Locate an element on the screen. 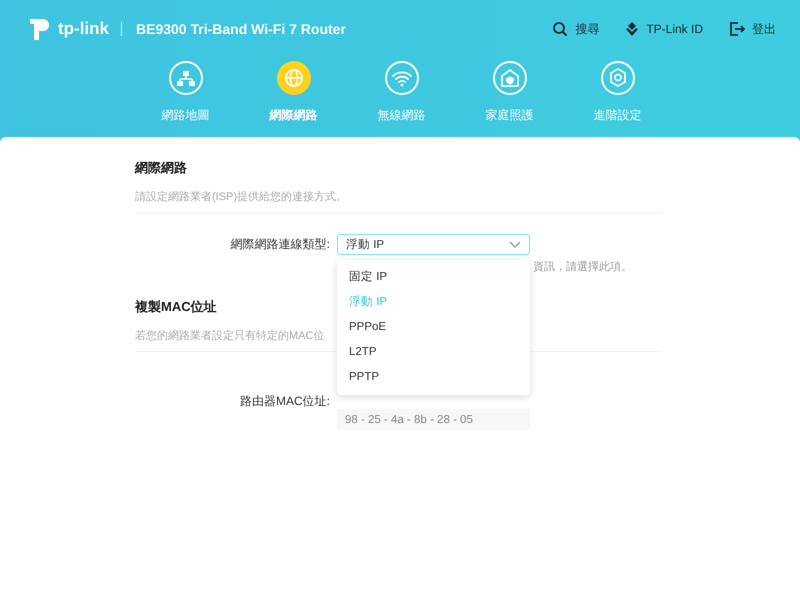 This screenshot has height=600, width=800. field-label: 路由器MAC位址: is located at coordinates (285, 401).